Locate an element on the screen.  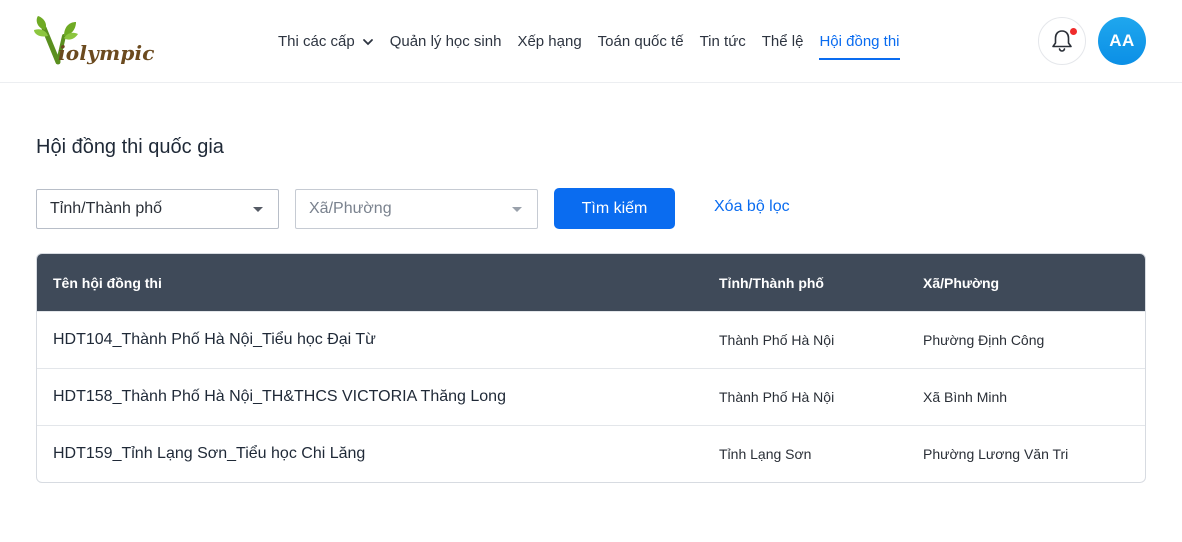
nav-item-hoi-dong-thi: Hội đồng thi is located at coordinates (859, 41).